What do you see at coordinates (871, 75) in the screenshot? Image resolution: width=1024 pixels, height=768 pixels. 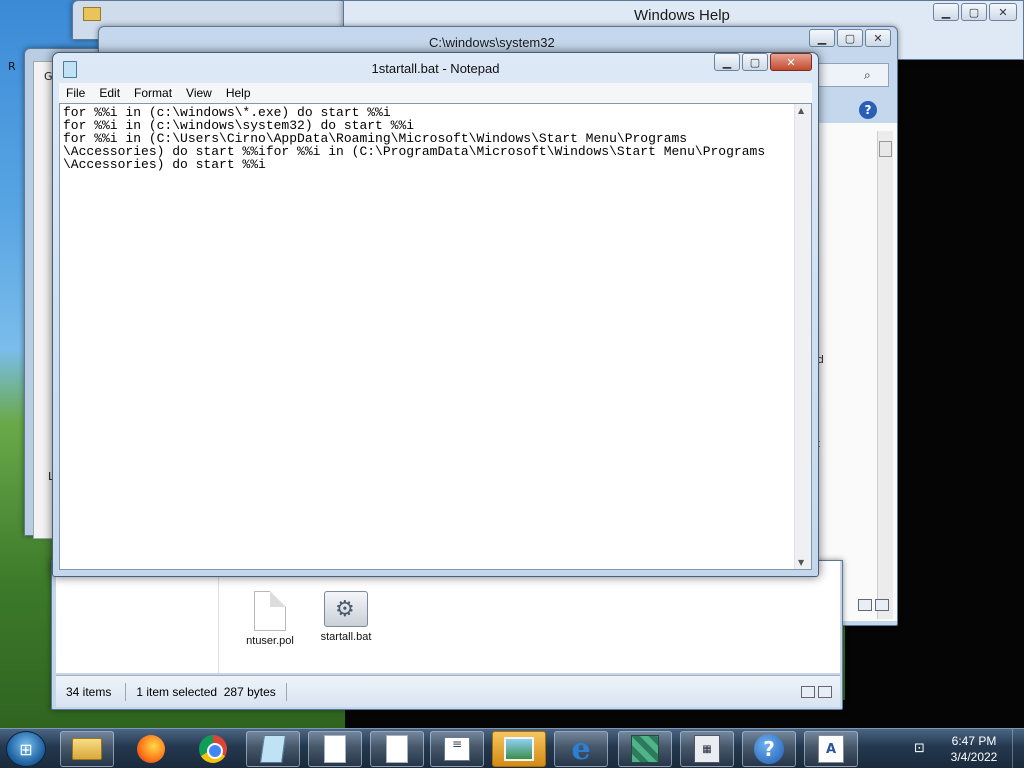 I see `search-icon: ⌕` at bounding box center [871, 75].